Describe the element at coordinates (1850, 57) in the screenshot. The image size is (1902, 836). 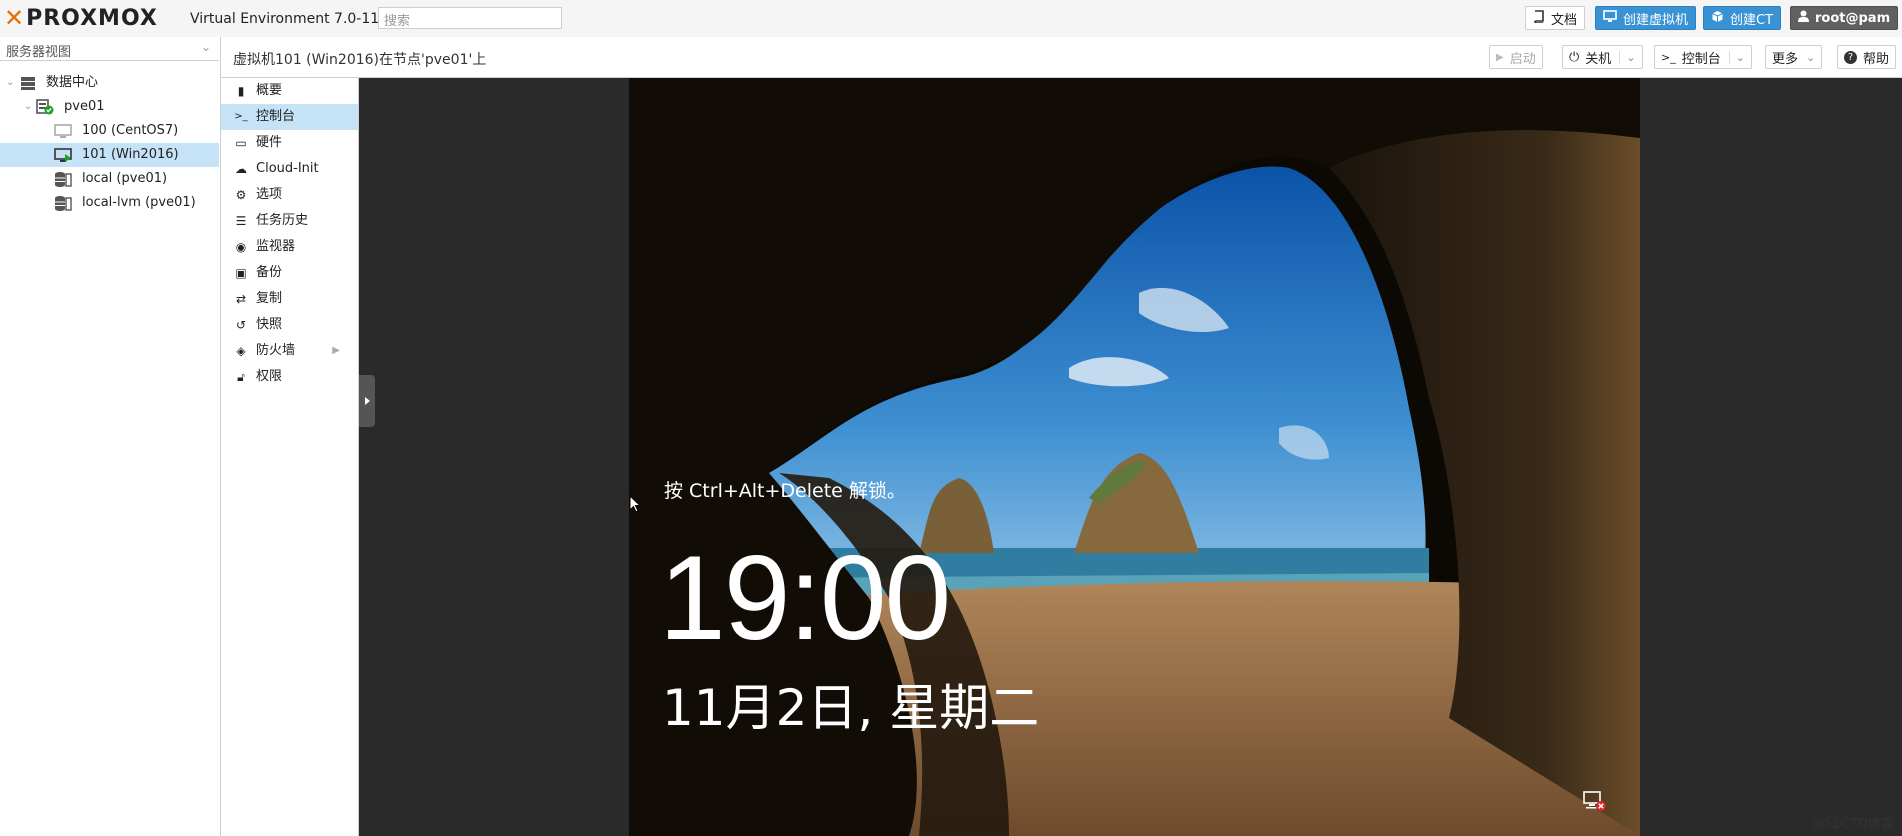
I see `help-icon: ?` at that location.